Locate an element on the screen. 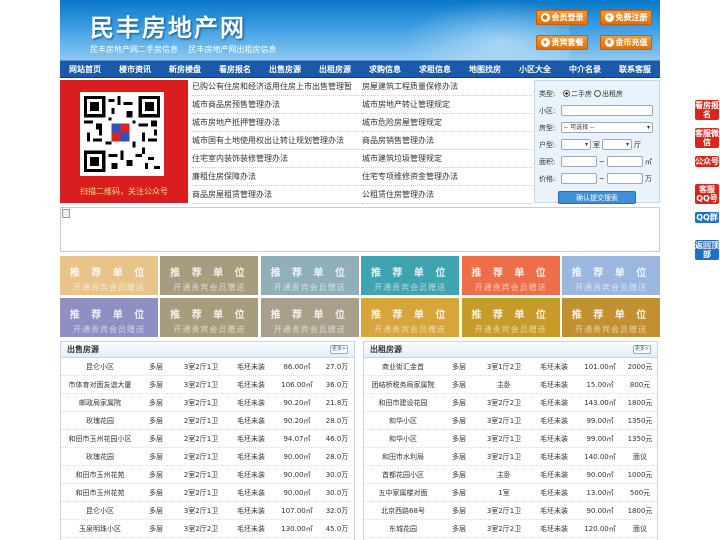 This screenshot has height=540, width=720. news-link: 房屋建筑工程质量保修办法 is located at coordinates (447, 87).